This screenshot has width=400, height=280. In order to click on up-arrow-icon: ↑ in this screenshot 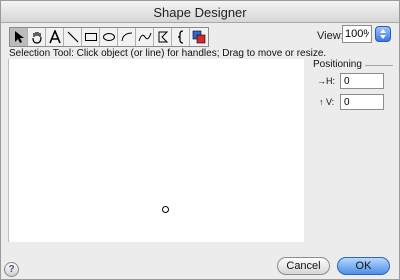, I will do `click(321, 102)`.